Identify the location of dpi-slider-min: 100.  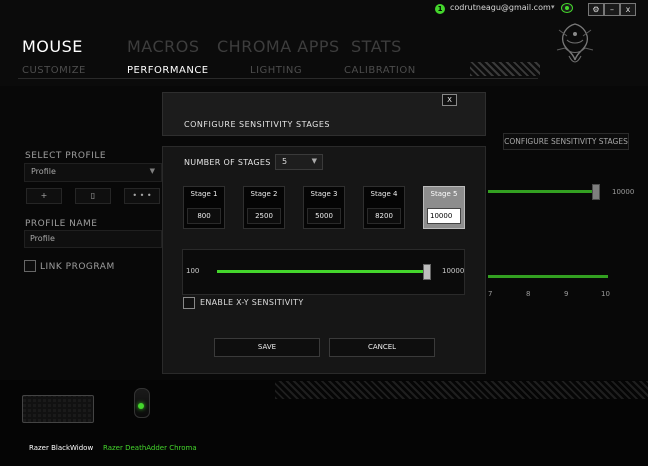
(193, 271).